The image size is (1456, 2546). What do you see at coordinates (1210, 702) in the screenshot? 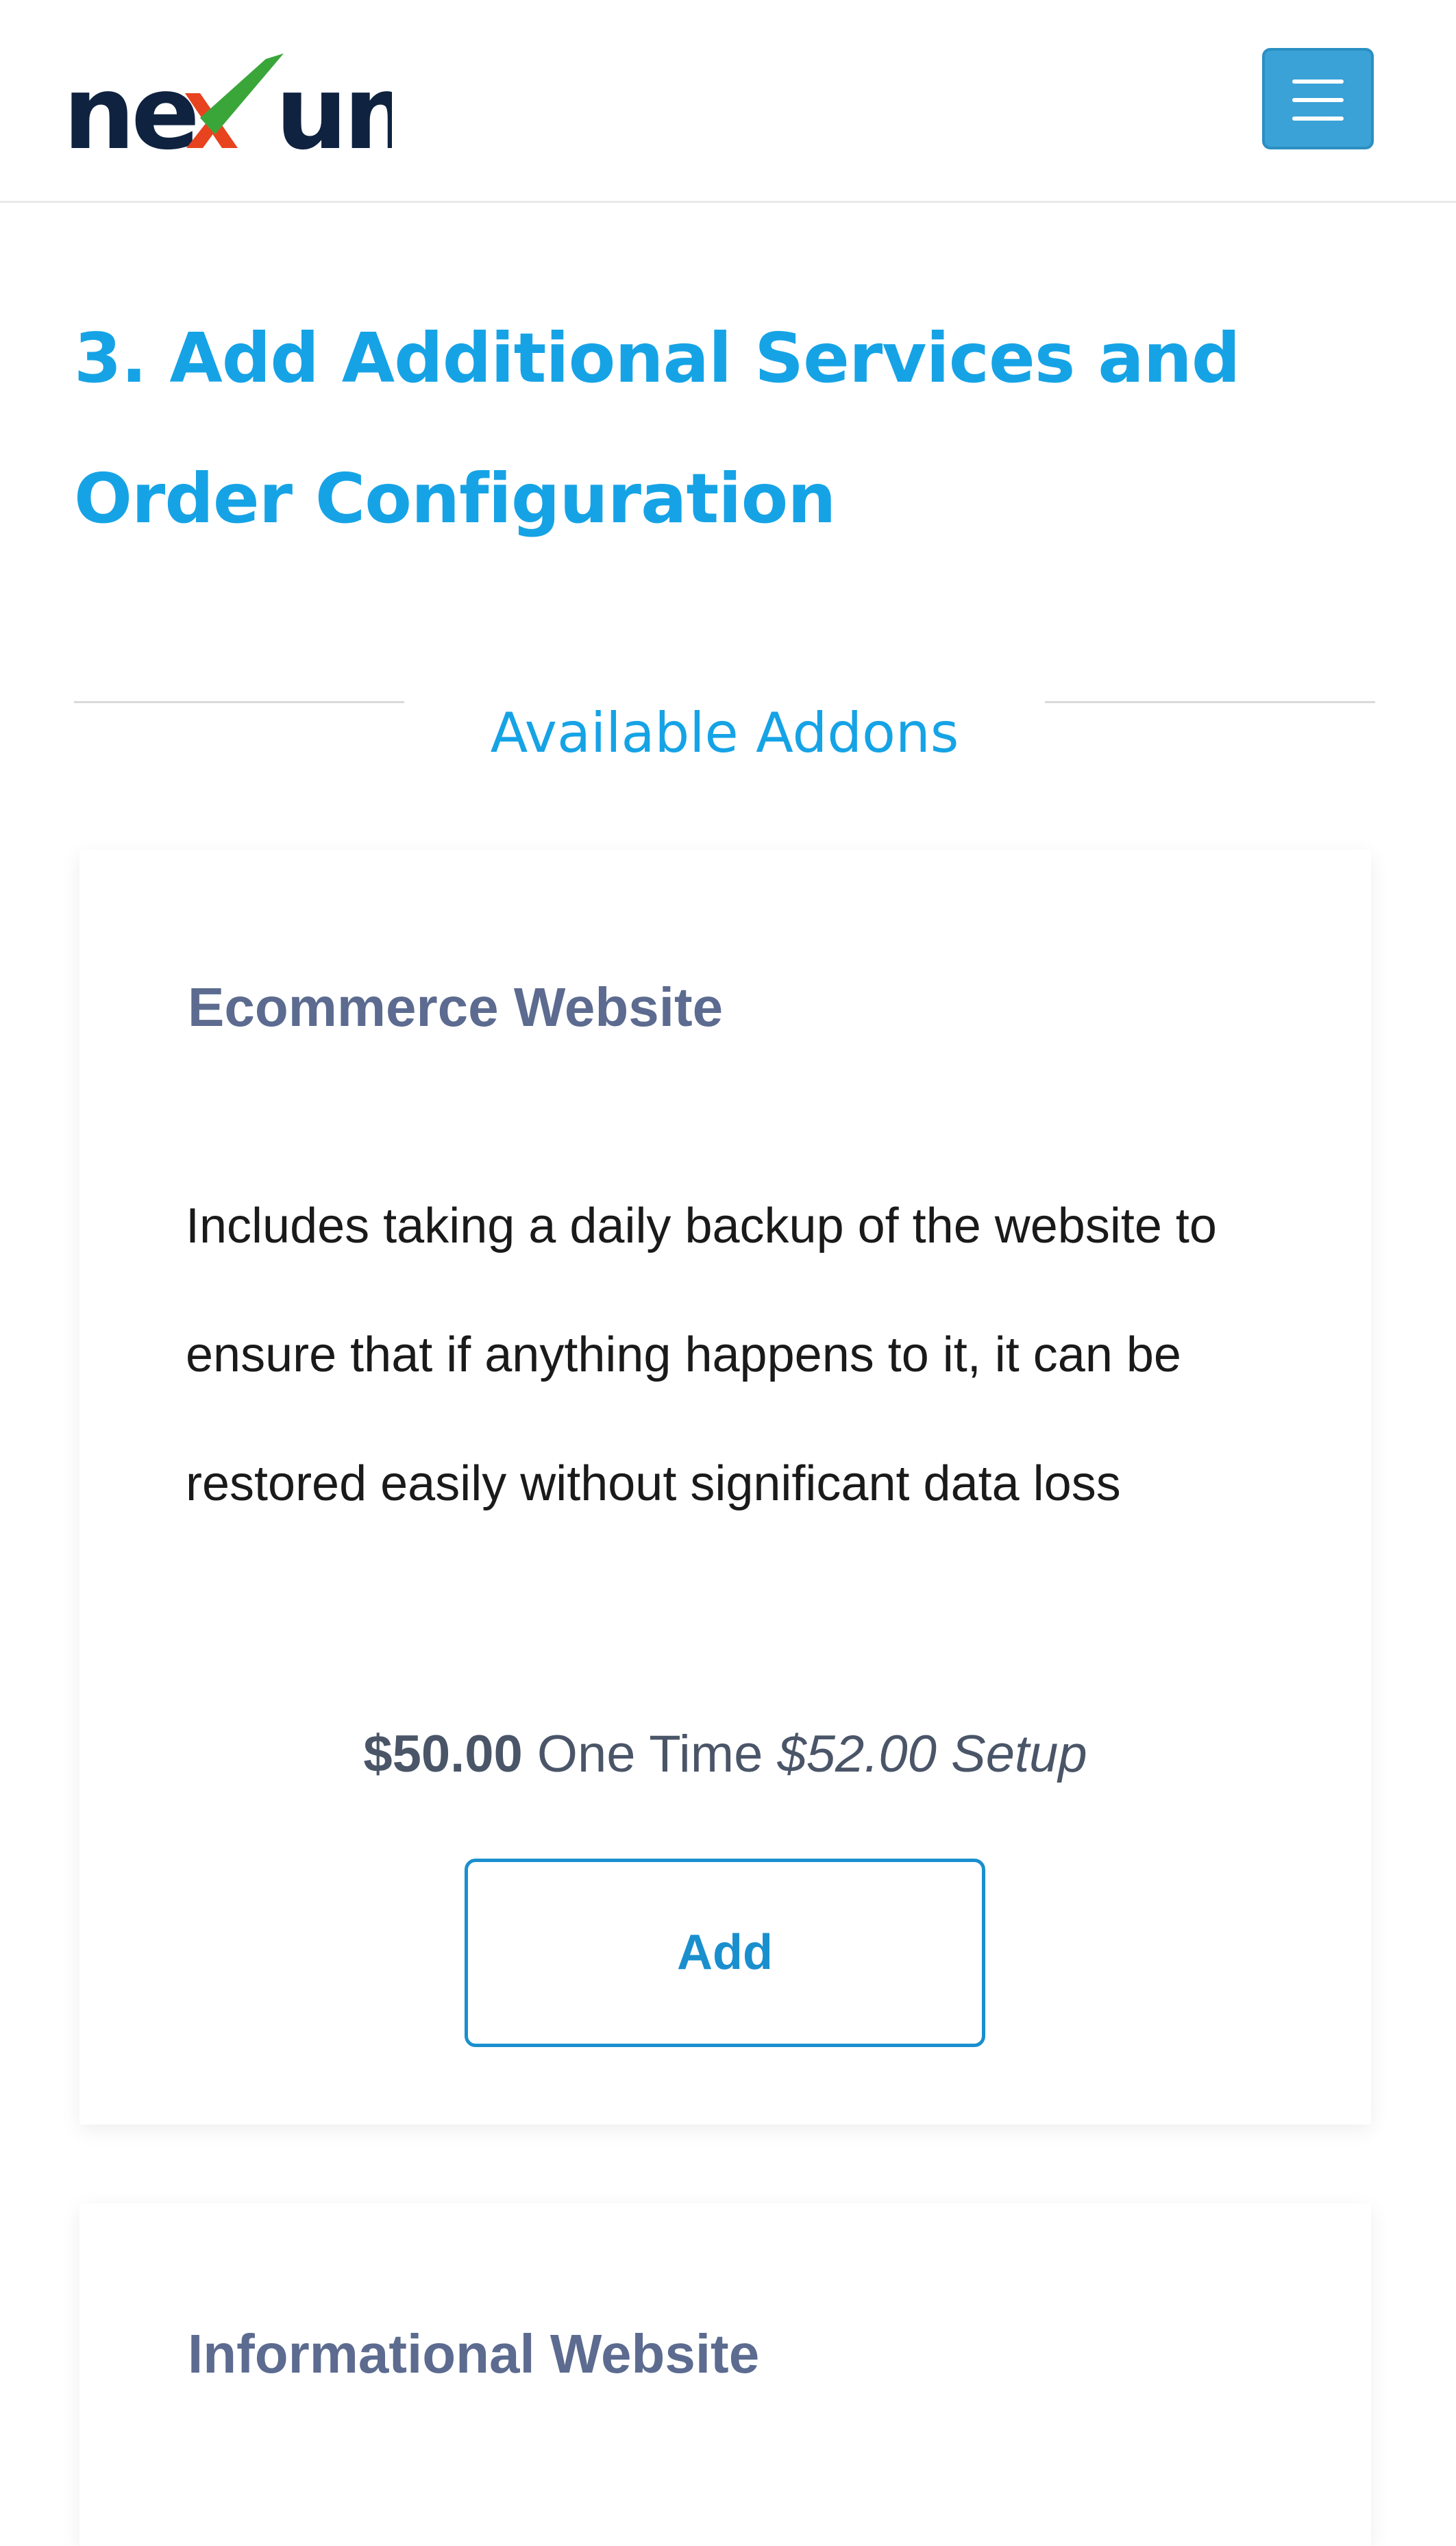
I see `divider-right` at bounding box center [1210, 702].